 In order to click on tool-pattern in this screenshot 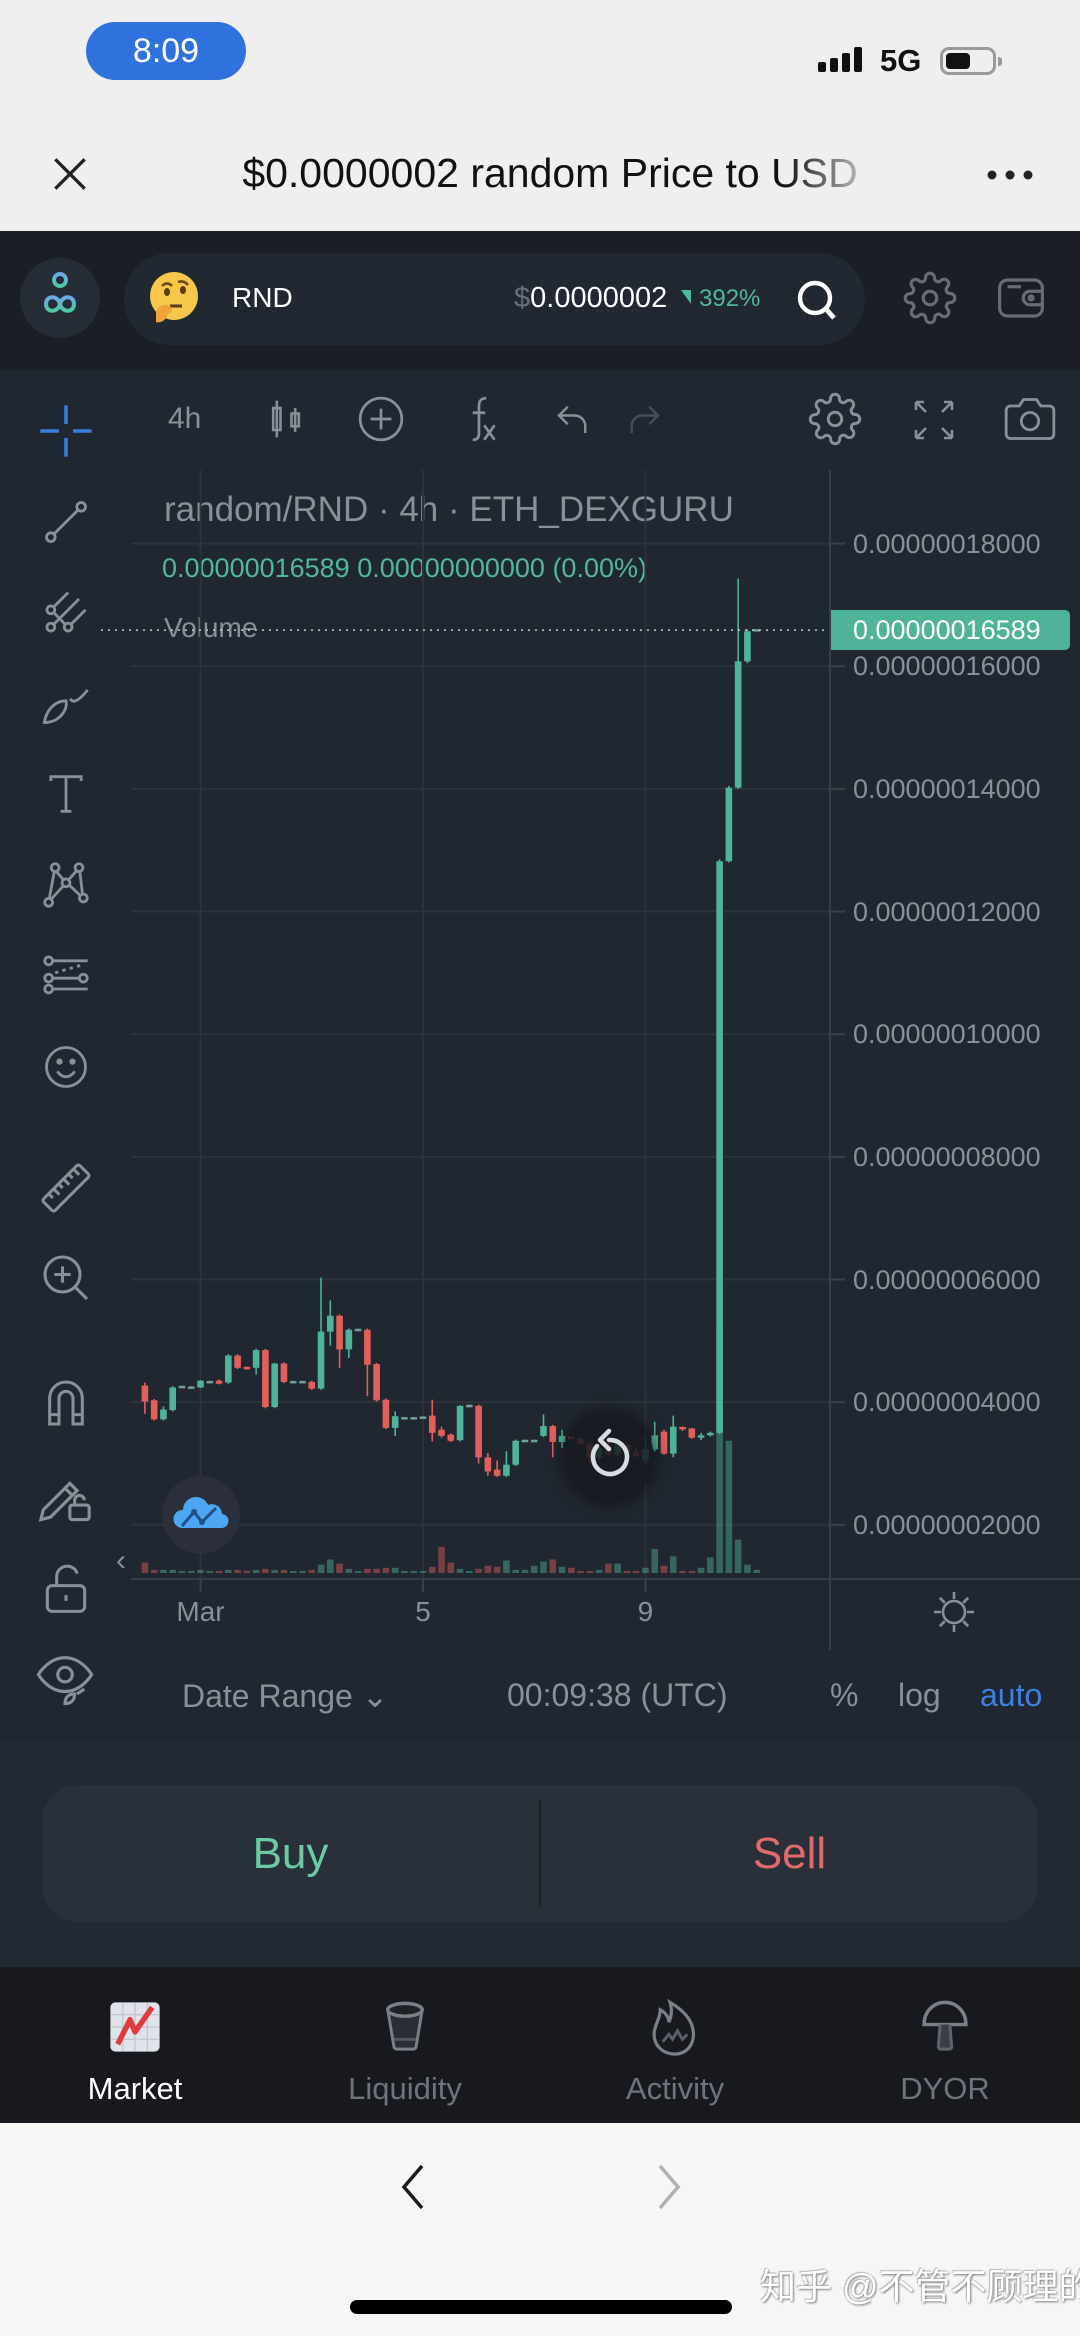, I will do `click(66, 885)`.